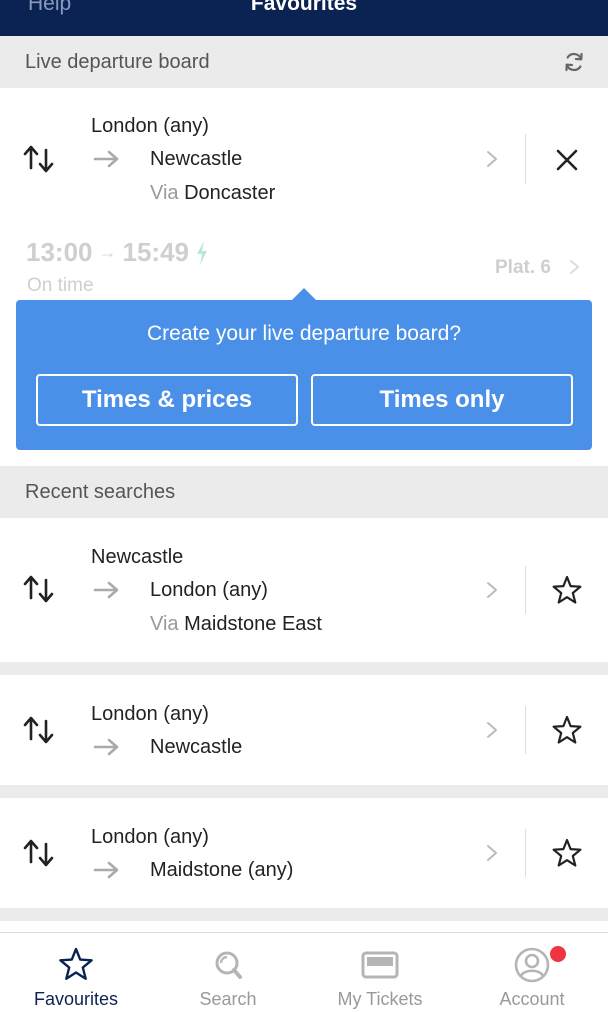  I want to click on live-board-title: Live departure board, so click(117, 61).